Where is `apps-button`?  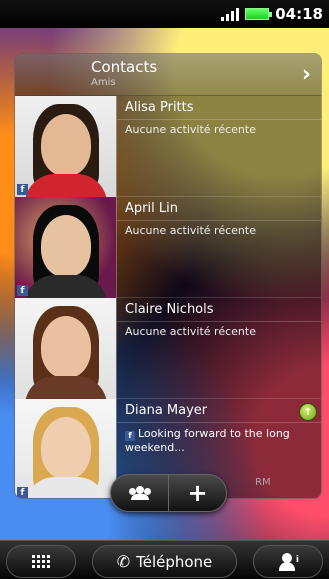
apps-button is located at coordinates (41, 561).